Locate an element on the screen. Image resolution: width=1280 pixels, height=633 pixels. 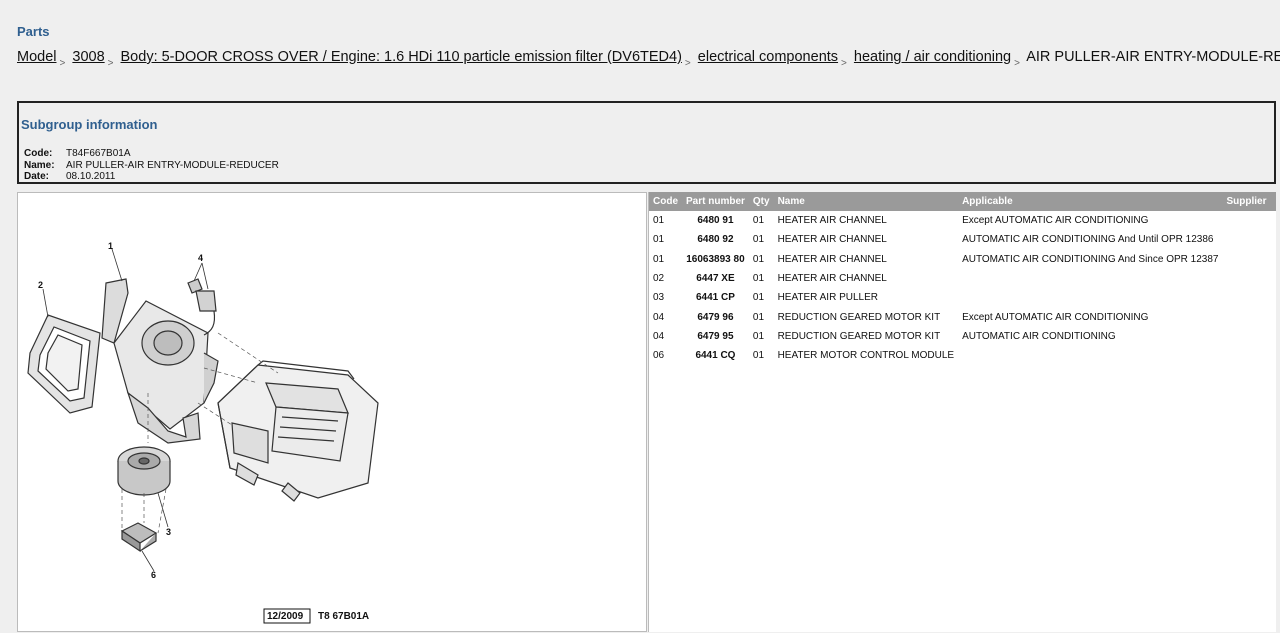
col-part-number: Part number is located at coordinates (715, 201).